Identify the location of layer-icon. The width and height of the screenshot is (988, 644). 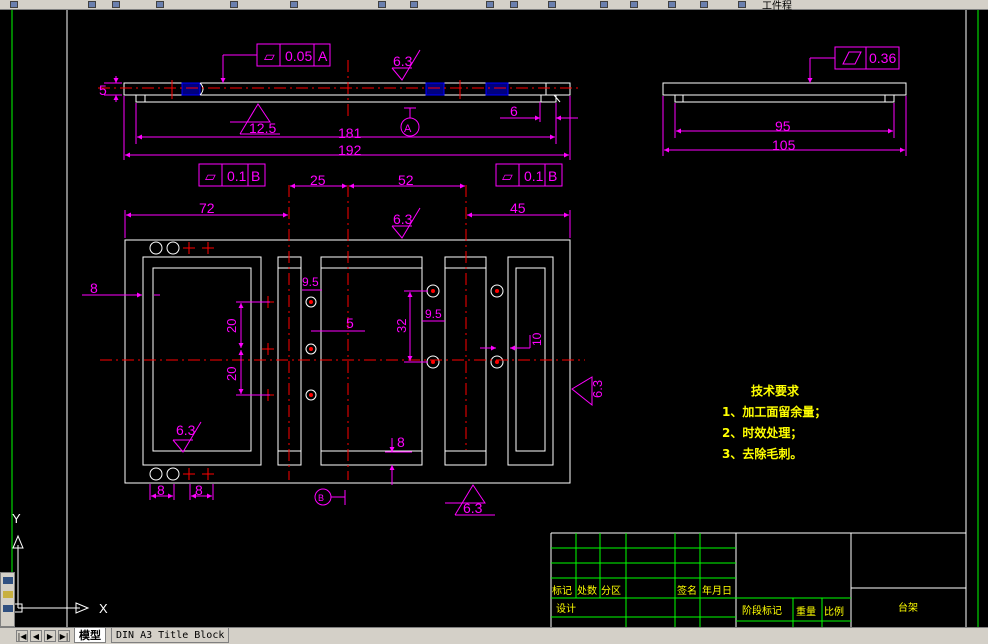
(672, 4).